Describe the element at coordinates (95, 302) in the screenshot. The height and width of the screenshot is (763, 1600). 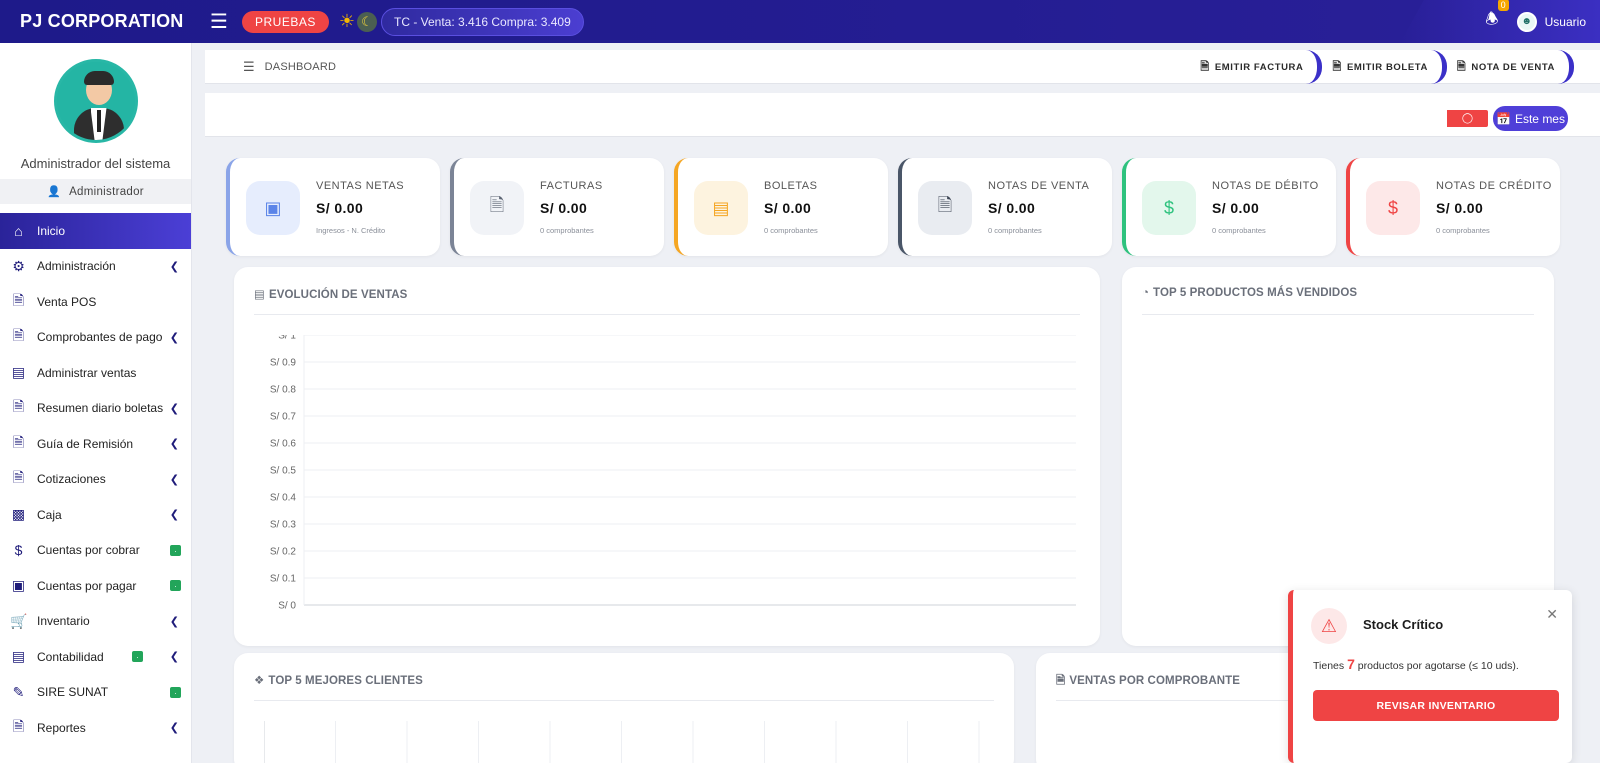
I see `sidebar-item-venta-pos: 🗎 Venta POS` at that location.